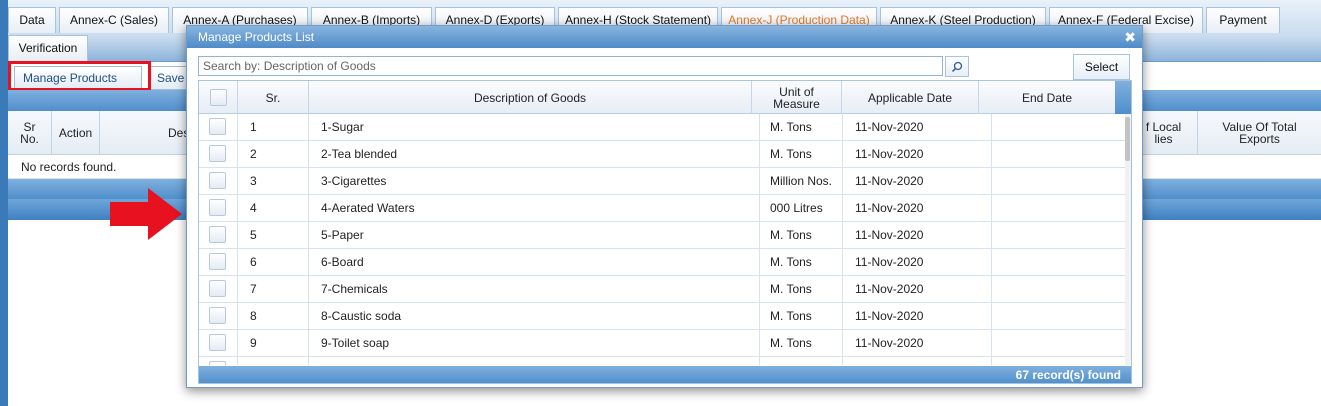 This screenshot has height=406, width=1321. I want to click on col-header-description: Description of Goods, so click(530, 97).